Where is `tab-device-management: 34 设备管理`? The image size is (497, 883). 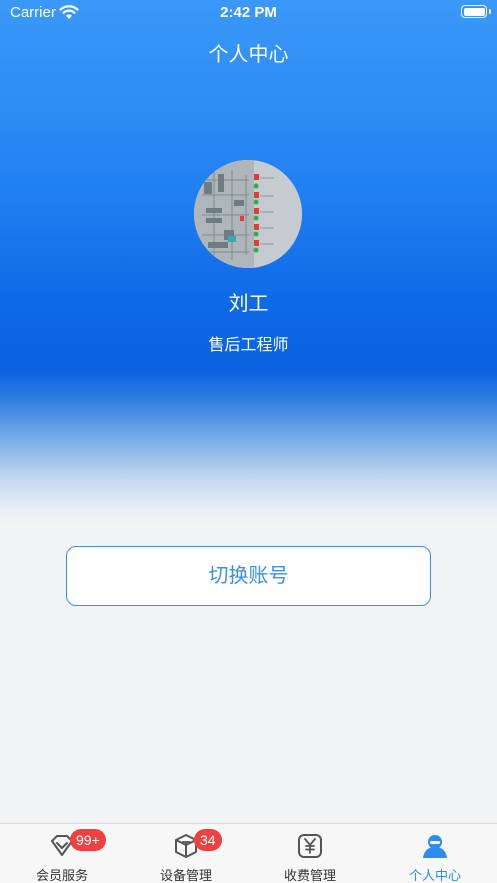
tab-device-management: 34 设备管理 is located at coordinates (186, 853).